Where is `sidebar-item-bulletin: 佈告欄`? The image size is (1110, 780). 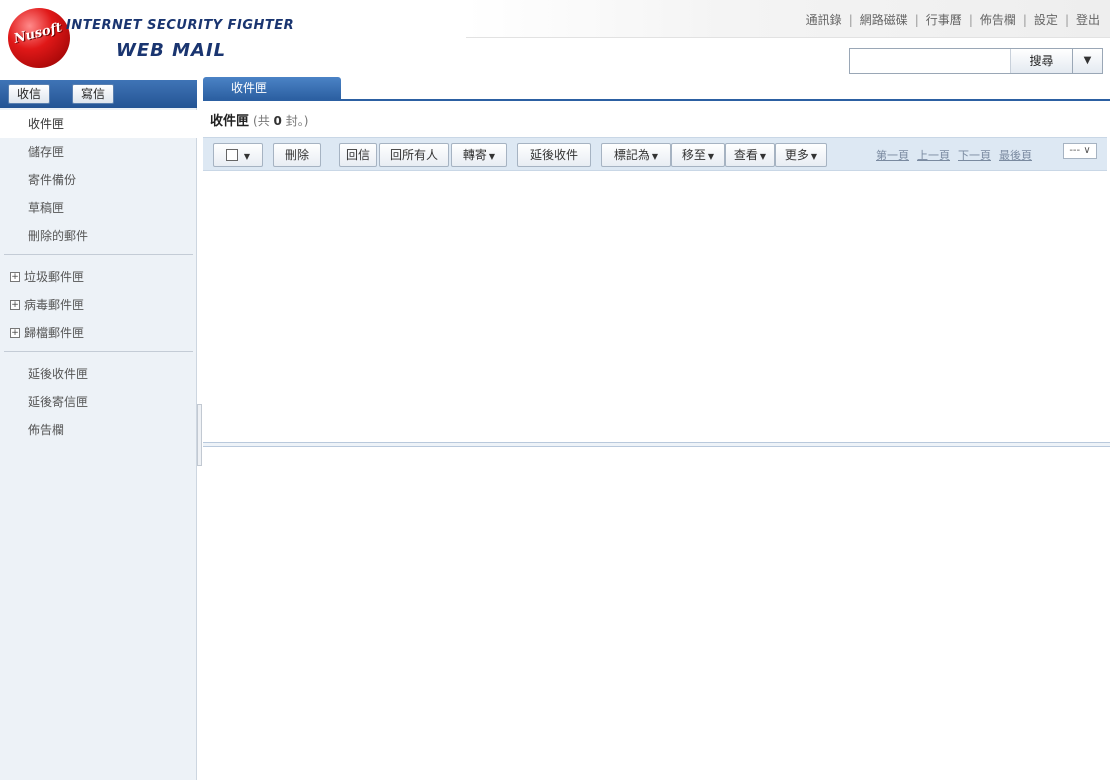
sidebar-item-bulletin: 佈告欄 is located at coordinates (98, 430).